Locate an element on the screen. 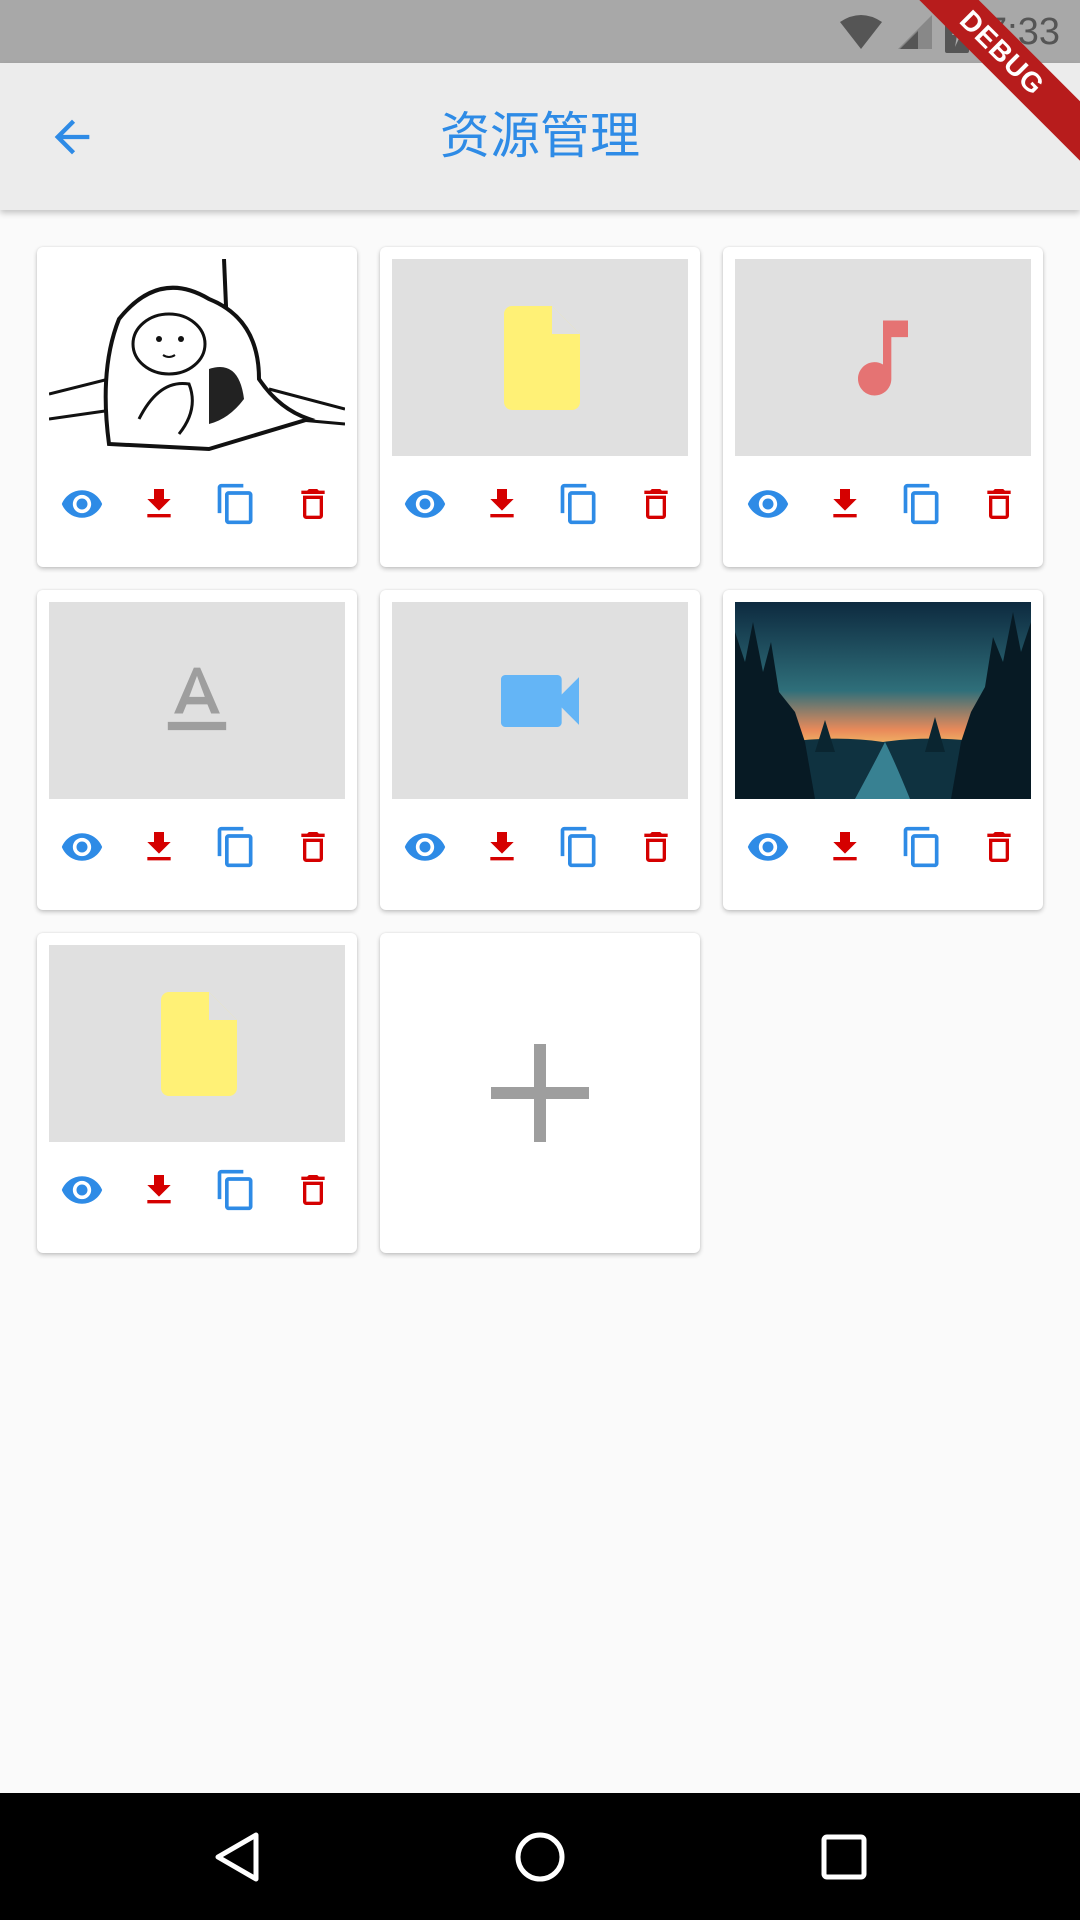  sketch-image is located at coordinates (197, 357).